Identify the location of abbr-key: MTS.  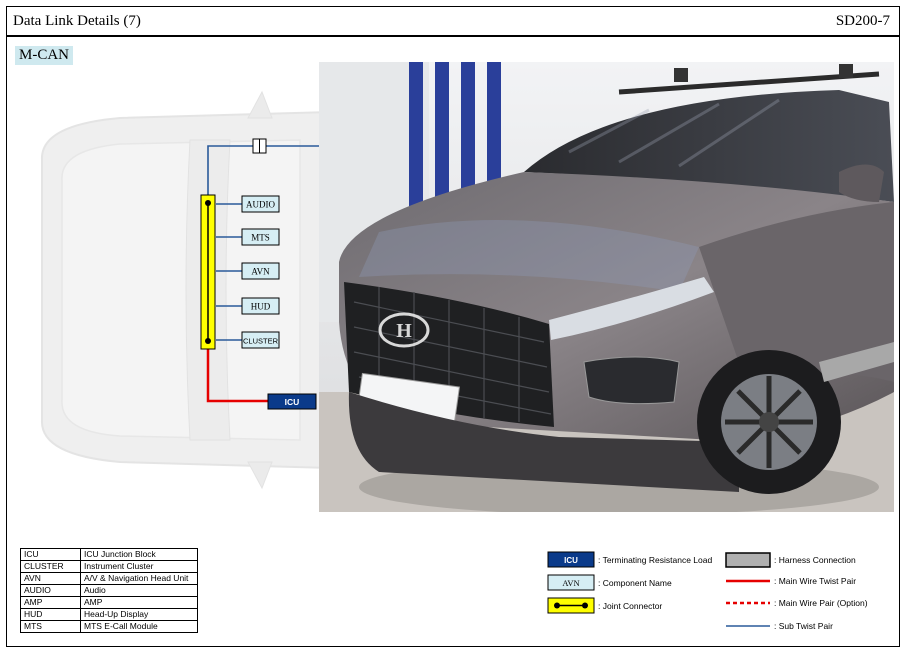
(50, 626).